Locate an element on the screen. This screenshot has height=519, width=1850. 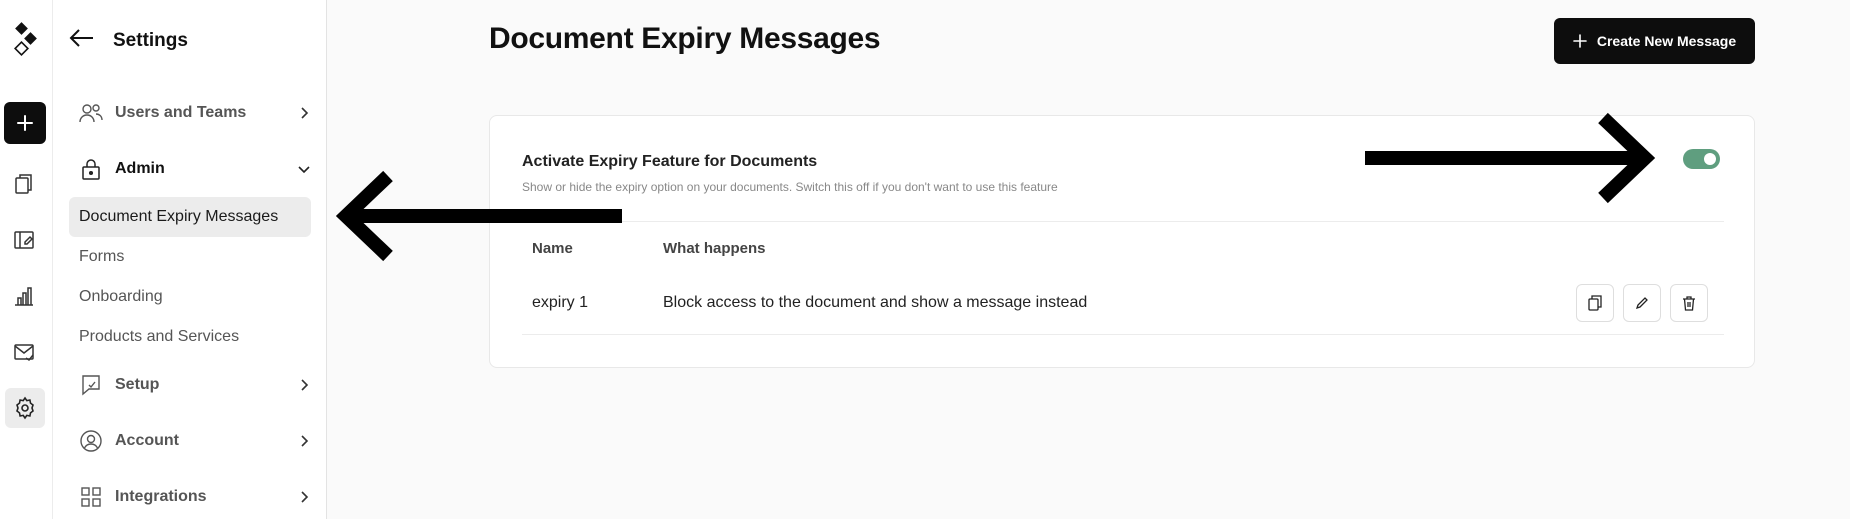
toggle-knob is located at coordinates (1710, 159).